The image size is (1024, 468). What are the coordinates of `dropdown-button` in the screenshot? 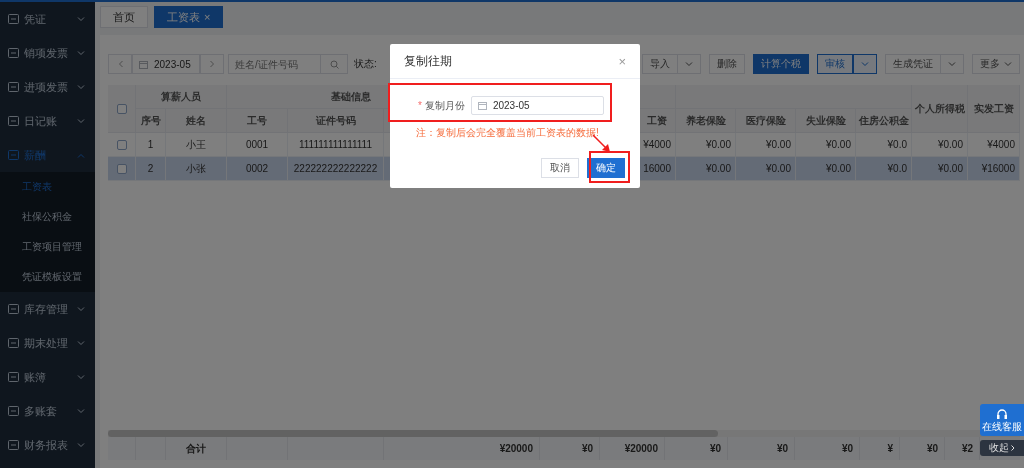 It's located at (865, 64).